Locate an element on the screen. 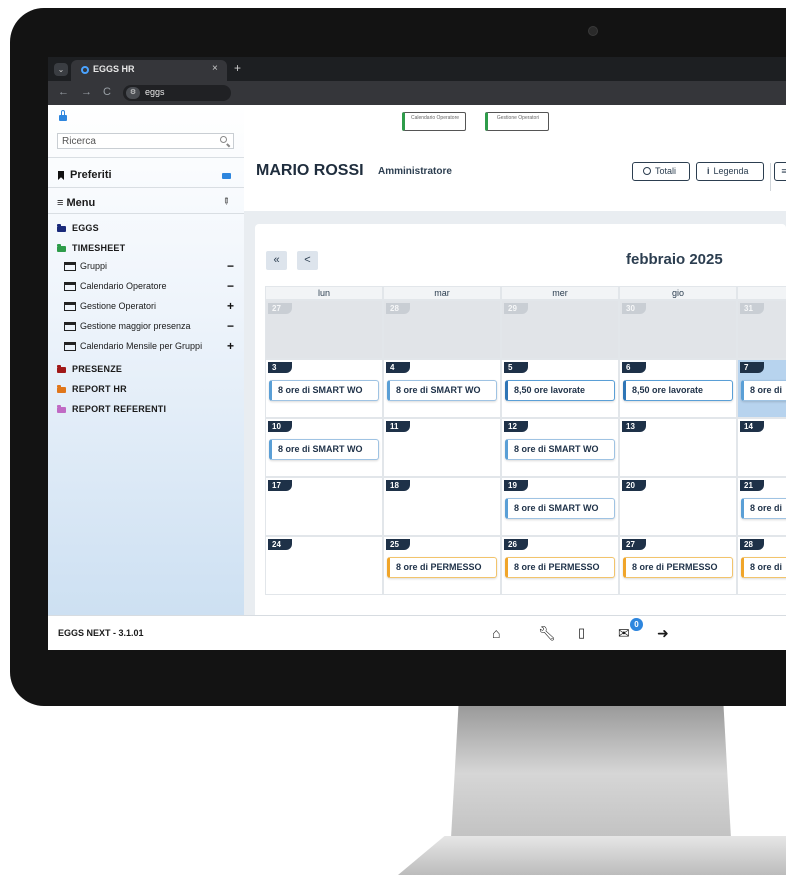  day-cell: 10 8 ore di SMART WO is located at coordinates (324, 447).